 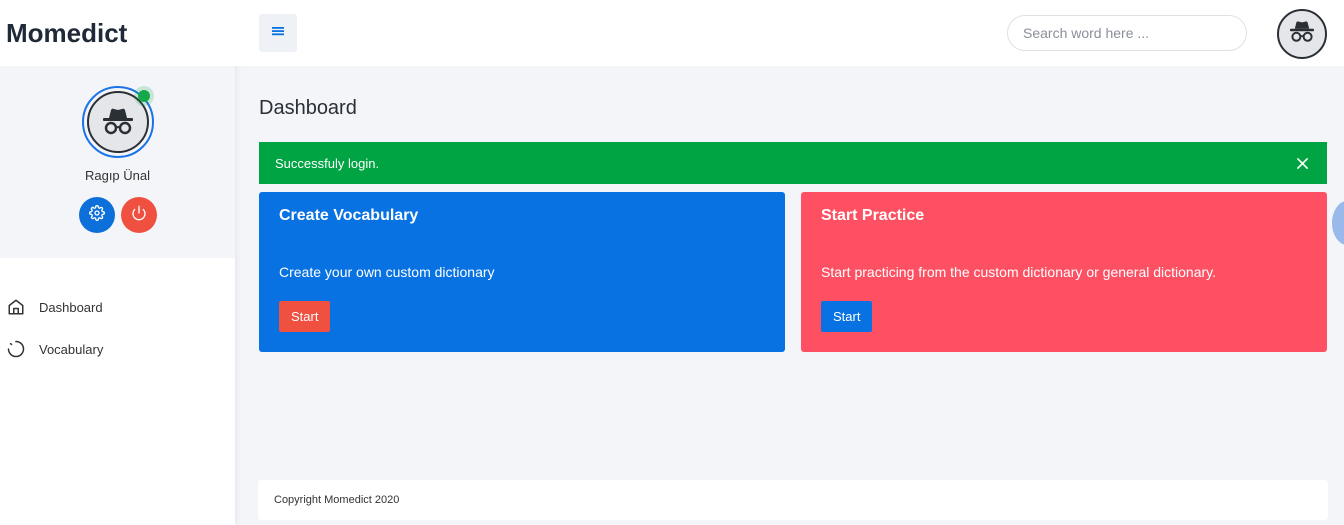 I want to click on hamburger-icon, so click(x=278, y=33).